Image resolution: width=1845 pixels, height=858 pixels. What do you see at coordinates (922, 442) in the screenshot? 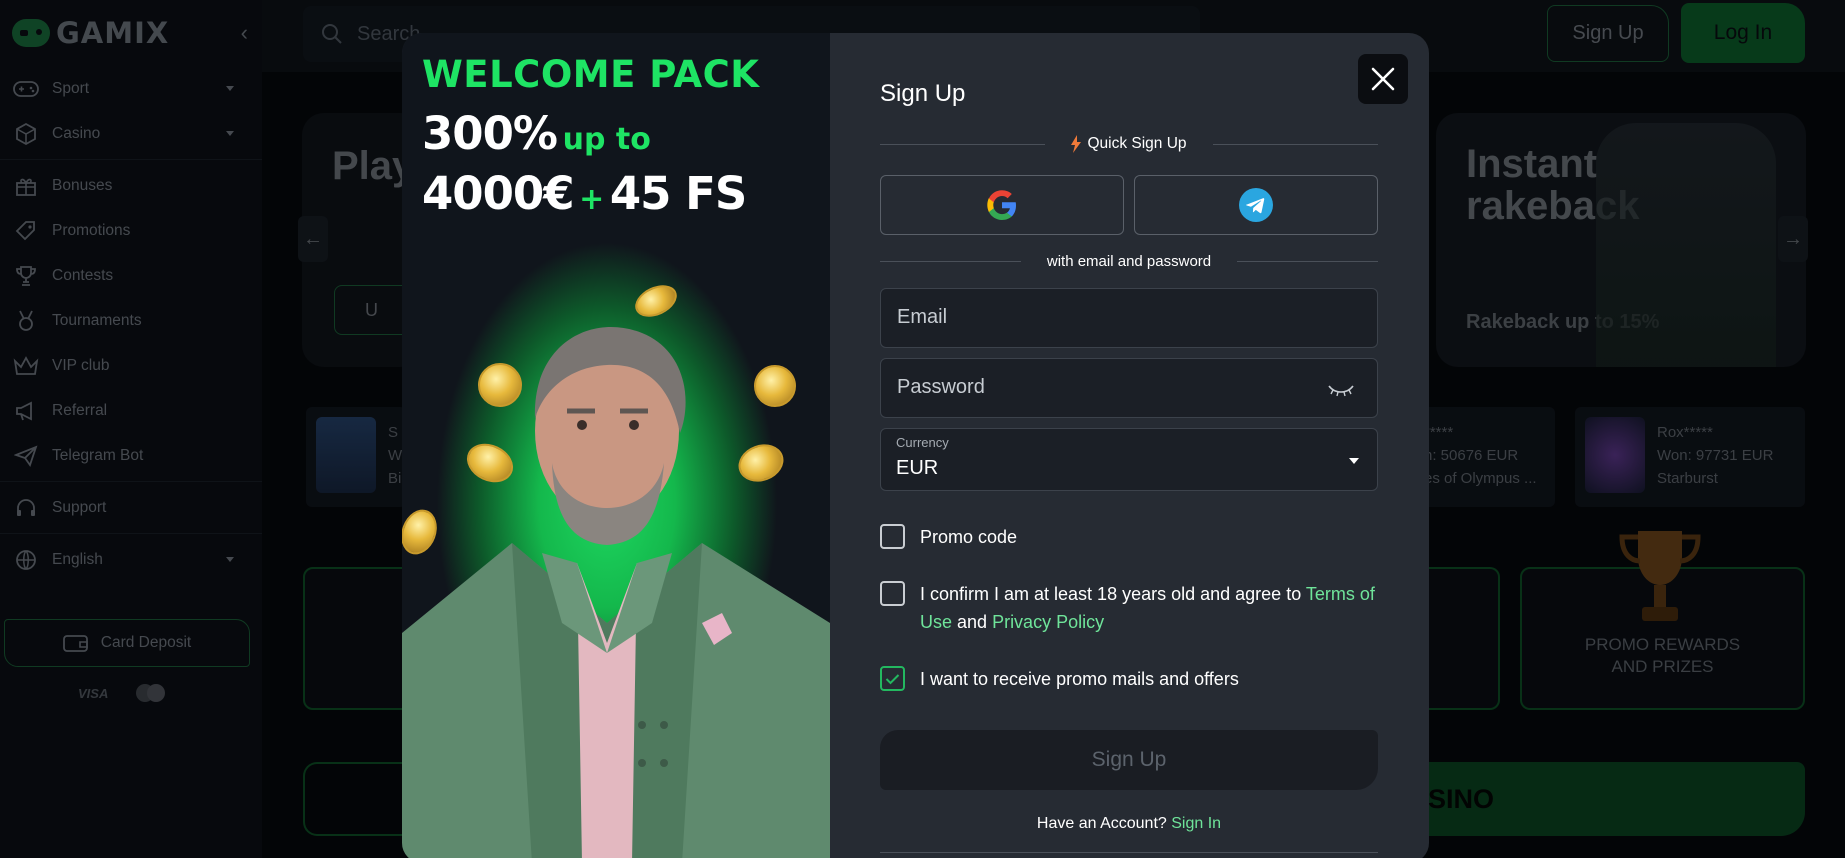
I see `currency-label: Currency` at bounding box center [922, 442].